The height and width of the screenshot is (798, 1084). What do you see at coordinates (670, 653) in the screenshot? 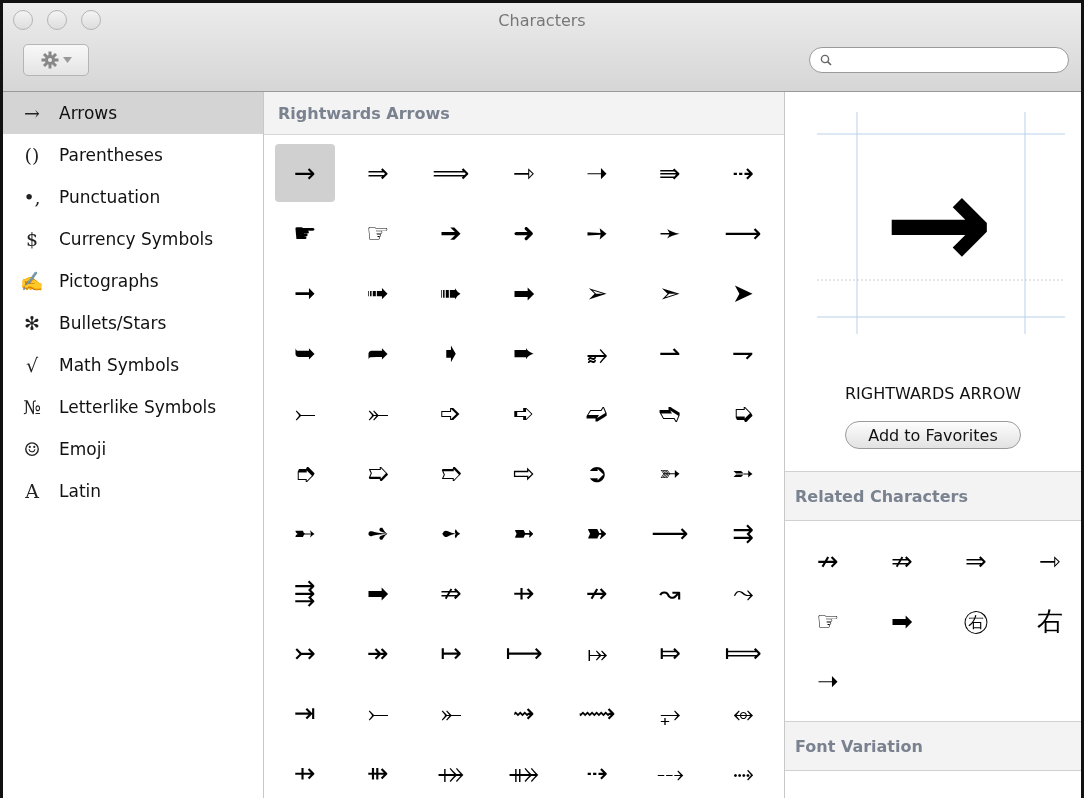
I see `character-cell: ⤇` at bounding box center [670, 653].